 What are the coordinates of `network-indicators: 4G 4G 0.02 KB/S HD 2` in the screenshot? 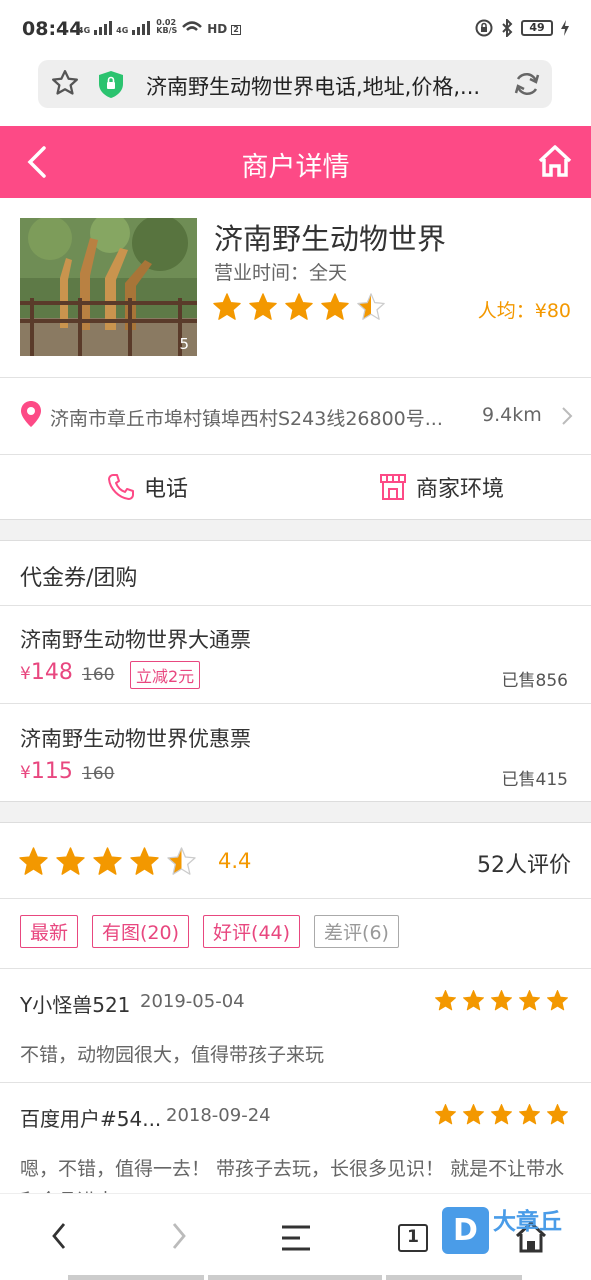 It's located at (159, 27).